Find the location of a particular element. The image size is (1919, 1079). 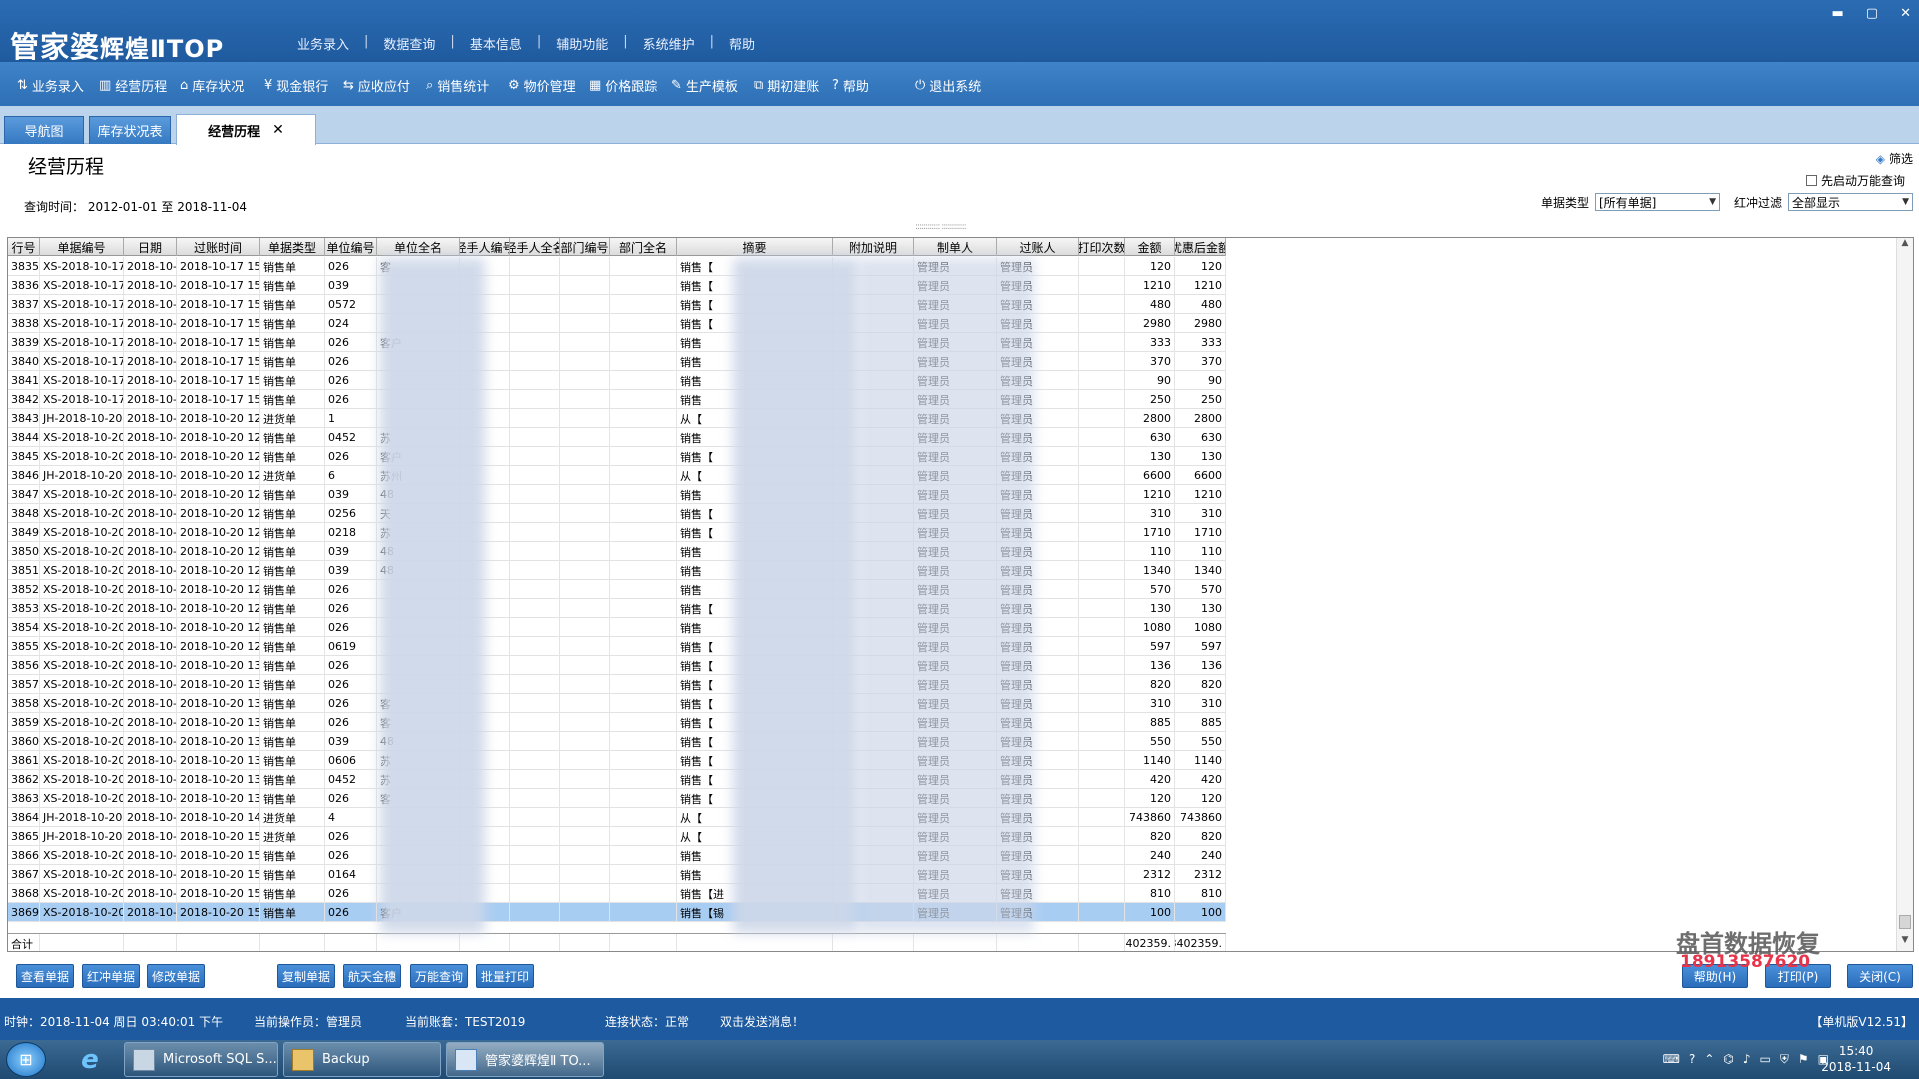

red-reverse-button: 红冲单据 is located at coordinates (111, 976).